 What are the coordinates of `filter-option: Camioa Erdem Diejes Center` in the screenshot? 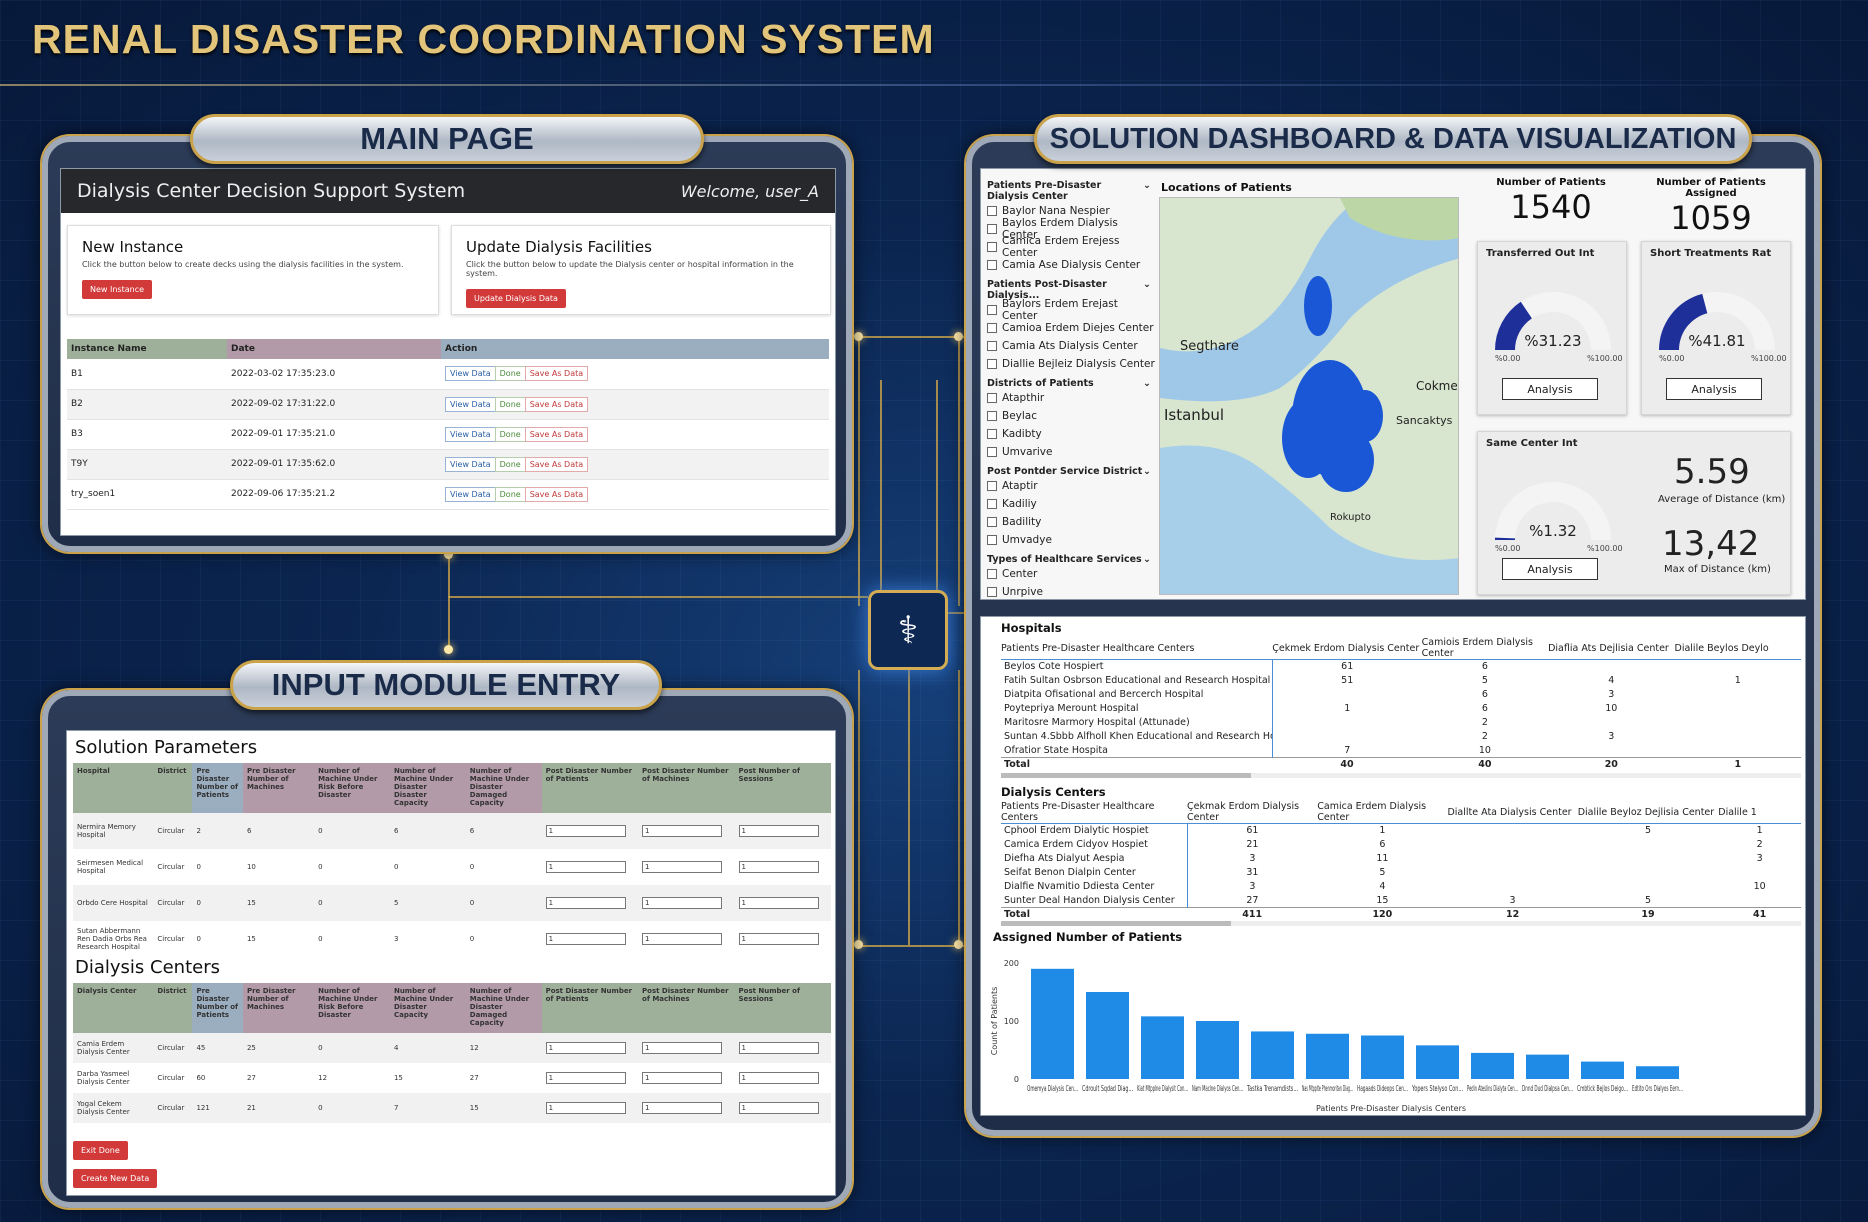 It's located at (1071, 328).